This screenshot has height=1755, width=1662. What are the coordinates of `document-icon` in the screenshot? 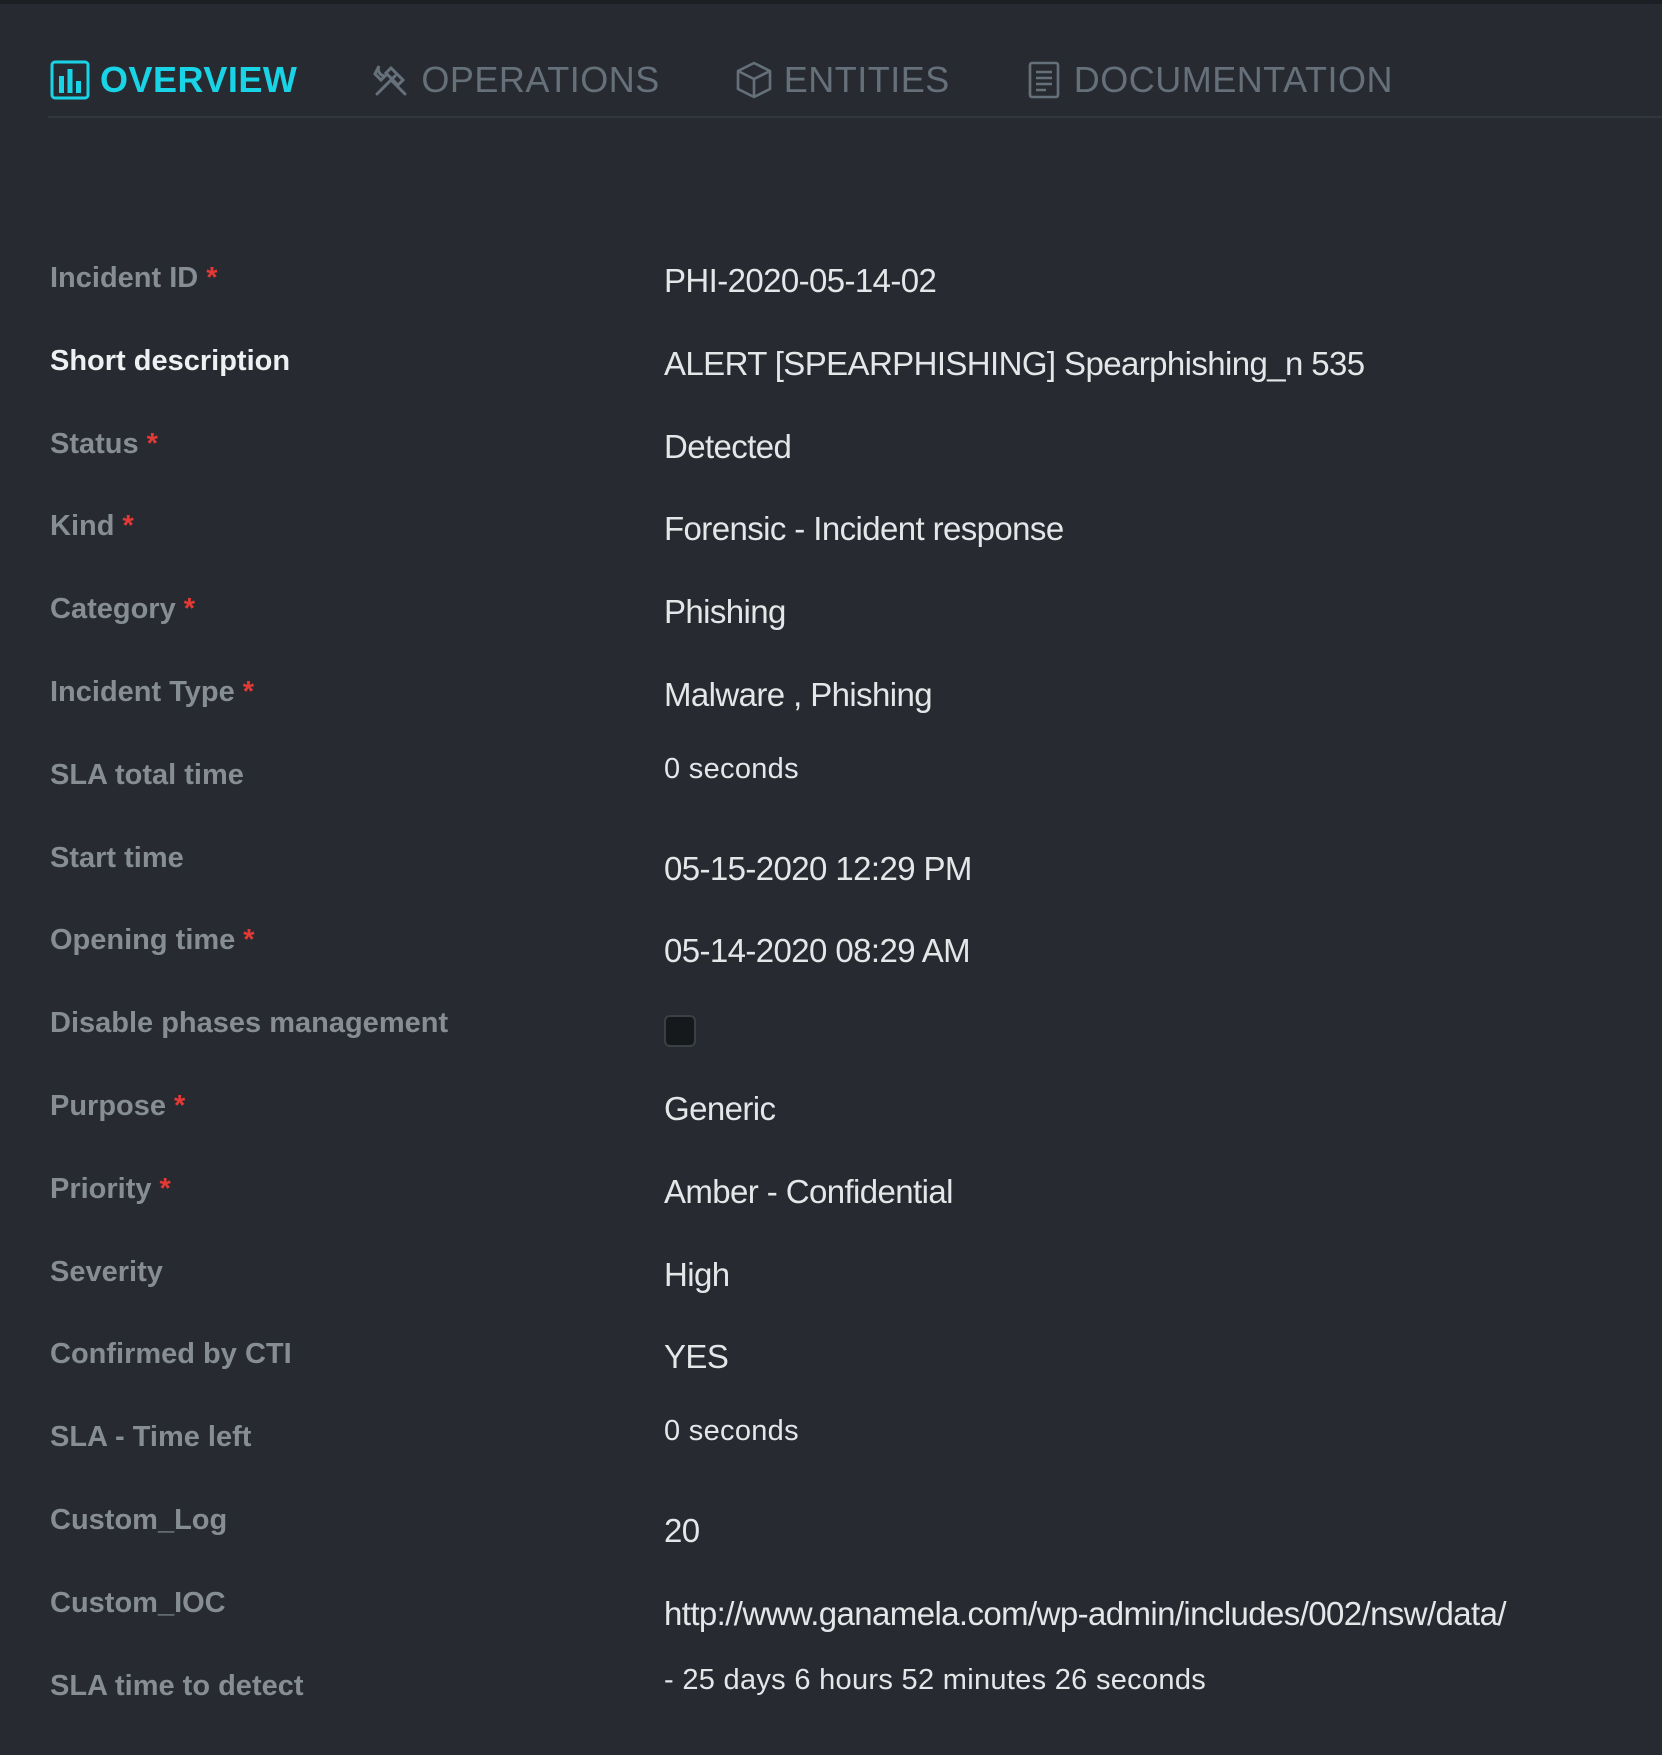 It's located at (1044, 80).